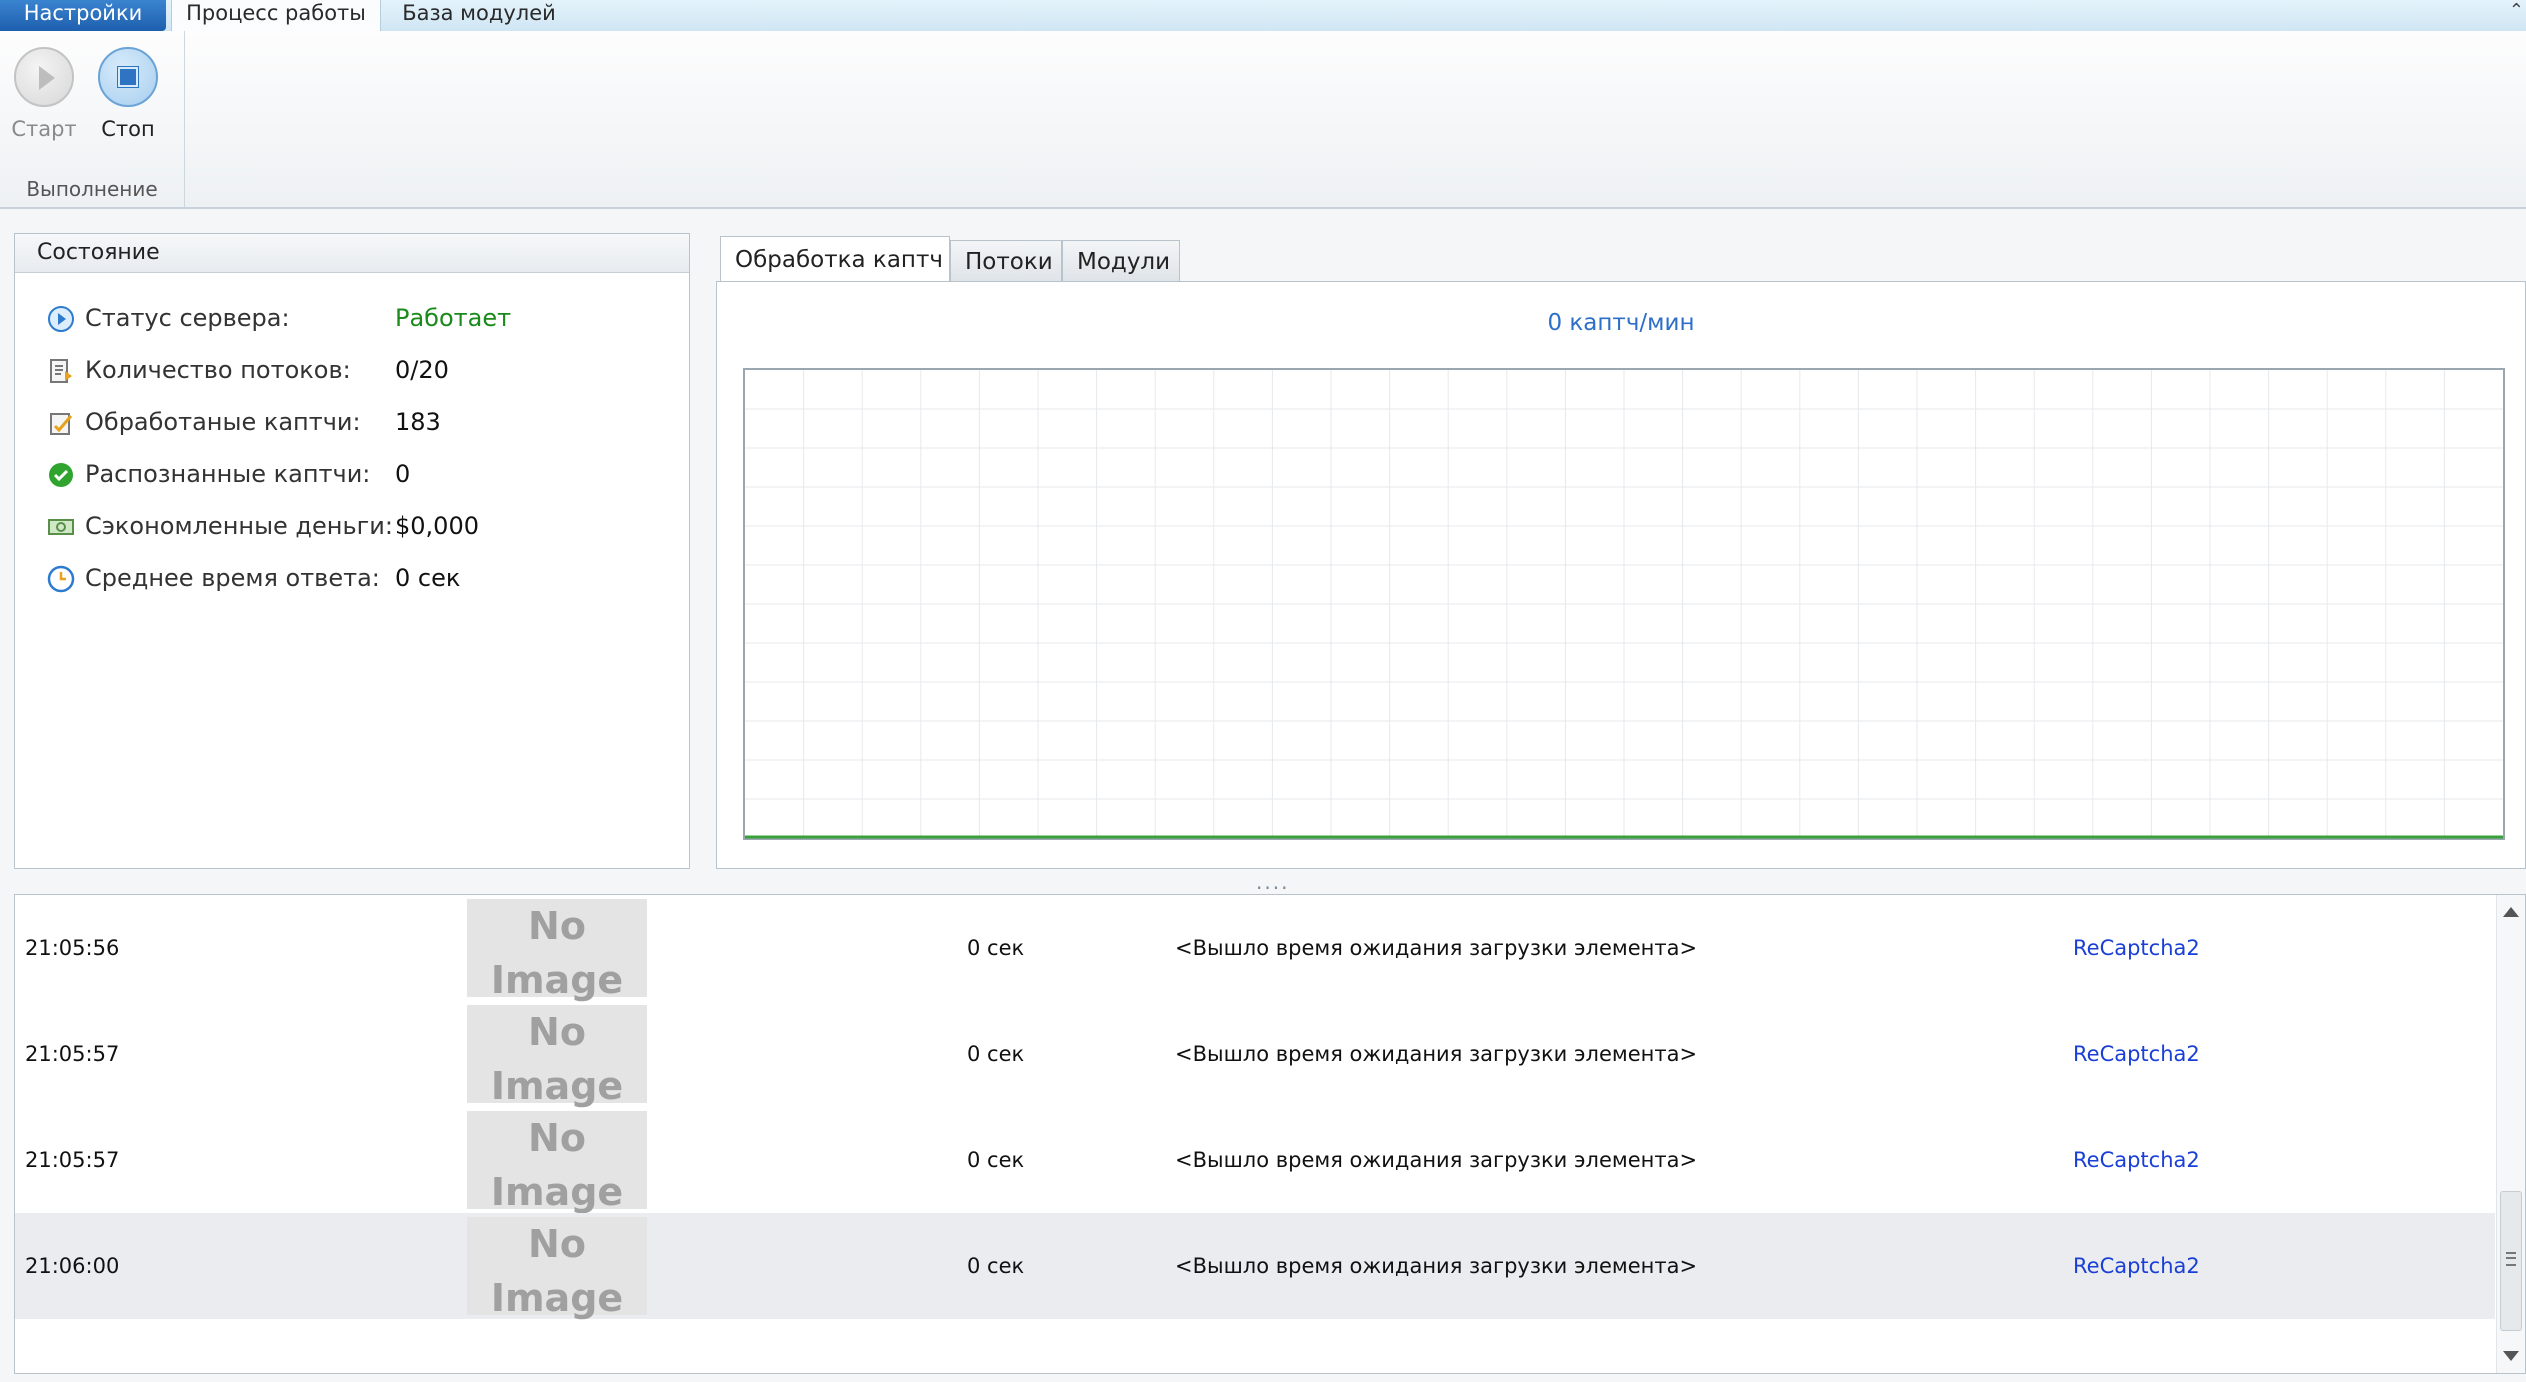 The height and width of the screenshot is (1382, 2526). I want to click on tab-module-base: База модулей, so click(479, 15).